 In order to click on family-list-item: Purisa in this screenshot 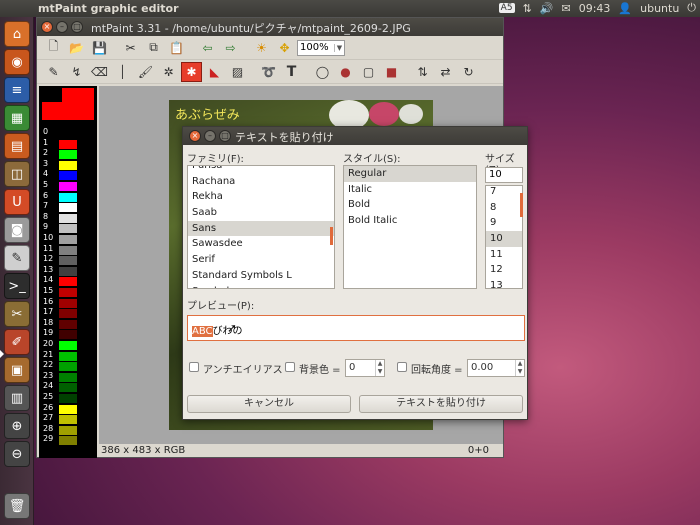, I will do `click(261, 170)`.